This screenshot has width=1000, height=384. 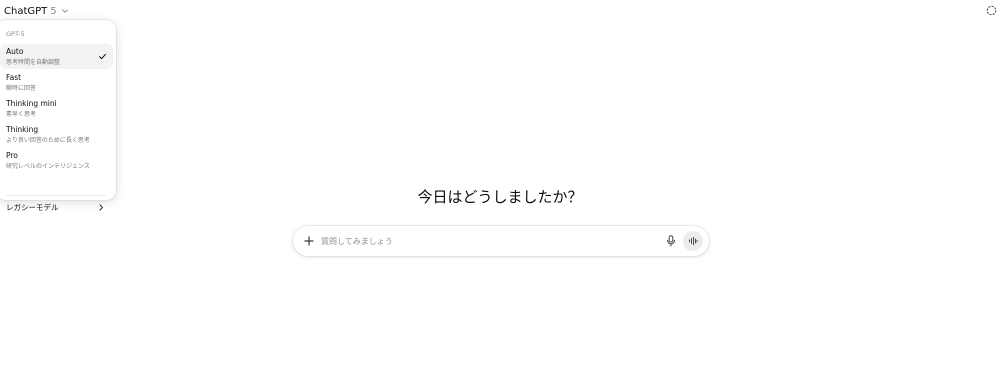 I want to click on dashed-circle-icon, so click(x=991, y=10).